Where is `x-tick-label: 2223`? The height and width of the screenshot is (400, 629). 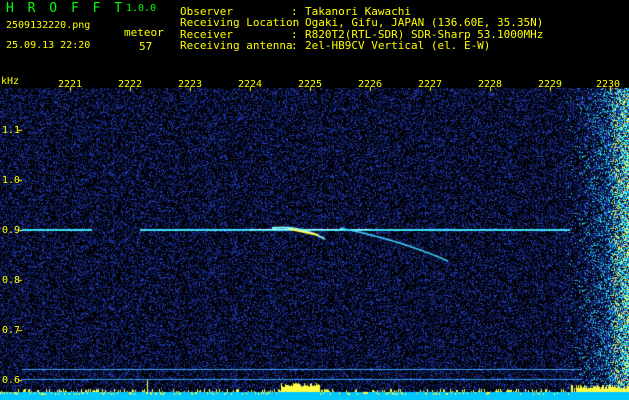
x-tick-label: 2223 is located at coordinates (190, 84).